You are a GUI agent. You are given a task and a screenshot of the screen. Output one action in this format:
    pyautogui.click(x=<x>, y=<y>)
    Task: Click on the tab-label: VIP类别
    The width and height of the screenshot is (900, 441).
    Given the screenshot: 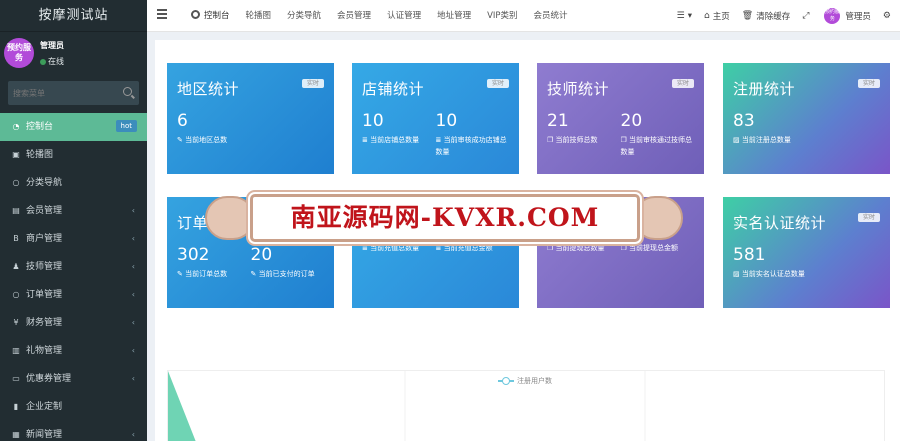 What is the action you would take?
    pyautogui.click(x=502, y=16)
    